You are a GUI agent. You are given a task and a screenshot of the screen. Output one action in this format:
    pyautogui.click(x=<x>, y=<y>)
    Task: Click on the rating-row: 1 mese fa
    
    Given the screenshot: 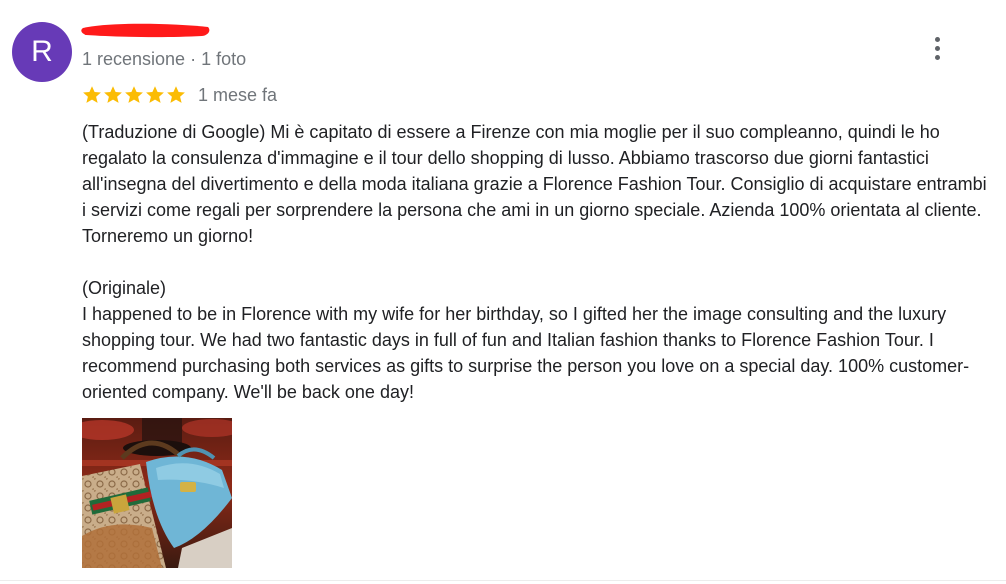 What is the action you would take?
    pyautogui.click(x=179, y=95)
    